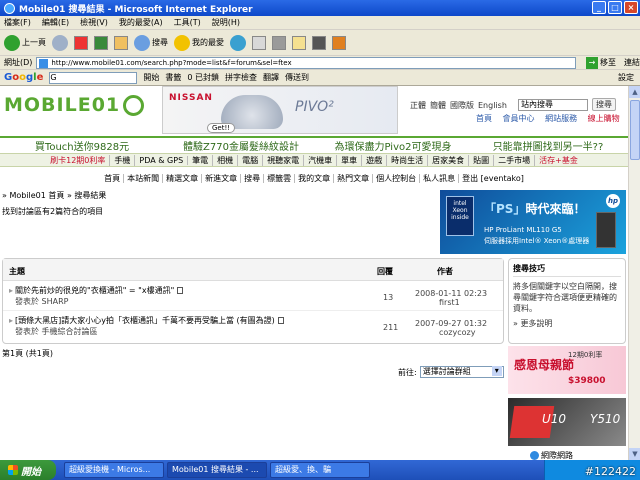 The width and height of the screenshot is (640, 480). I want to click on site-logo: MOBILE01, so click(74, 105).